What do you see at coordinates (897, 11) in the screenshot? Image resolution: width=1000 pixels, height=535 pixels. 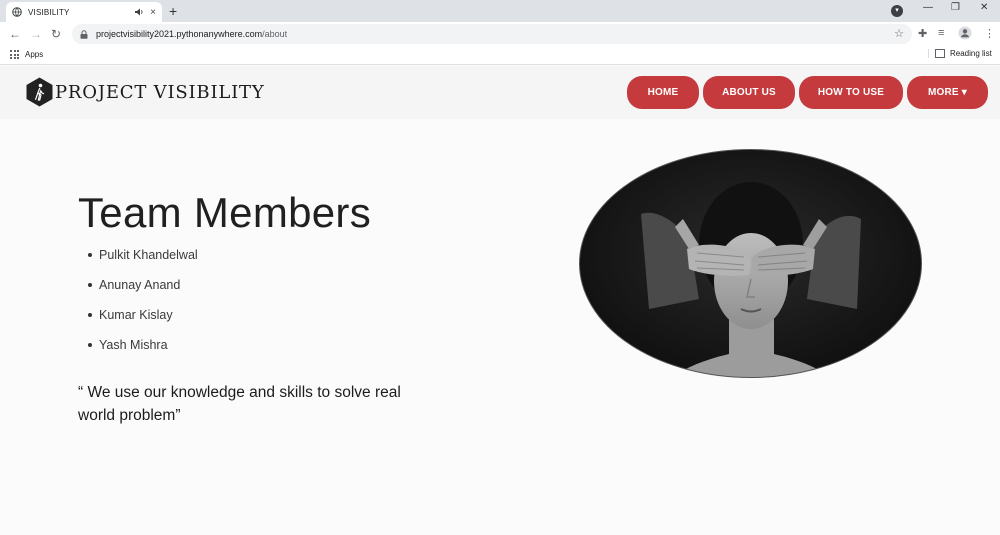 I see `tab-search-icon: ▾` at bounding box center [897, 11].